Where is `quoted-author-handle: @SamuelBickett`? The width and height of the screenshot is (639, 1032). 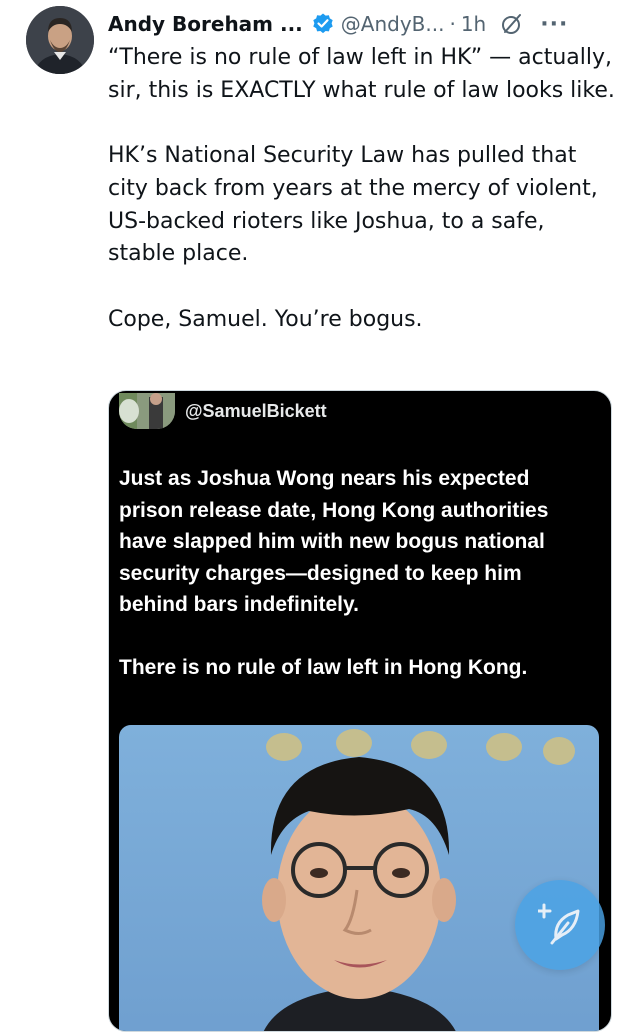 quoted-author-handle: @SamuelBickett is located at coordinates (256, 410).